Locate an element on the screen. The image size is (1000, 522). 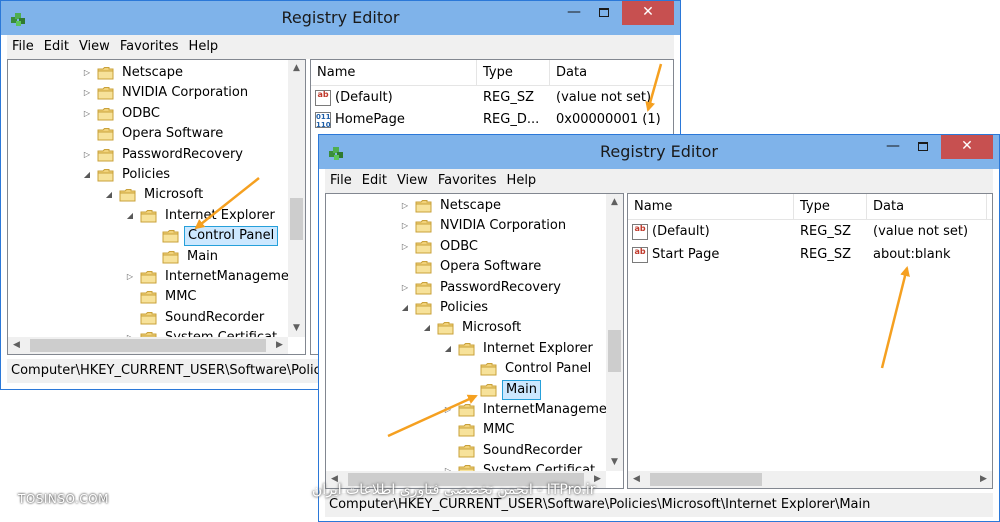
tree-node-label: Main is located at coordinates (203, 256).